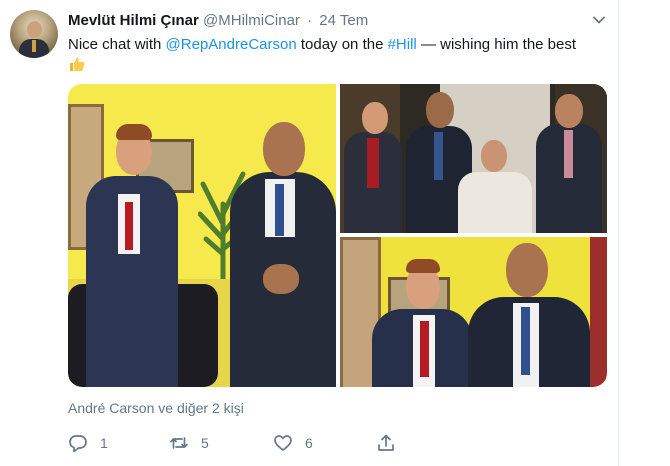  Describe the element at coordinates (283, 443) in the screenshot. I see `like-icon` at that location.